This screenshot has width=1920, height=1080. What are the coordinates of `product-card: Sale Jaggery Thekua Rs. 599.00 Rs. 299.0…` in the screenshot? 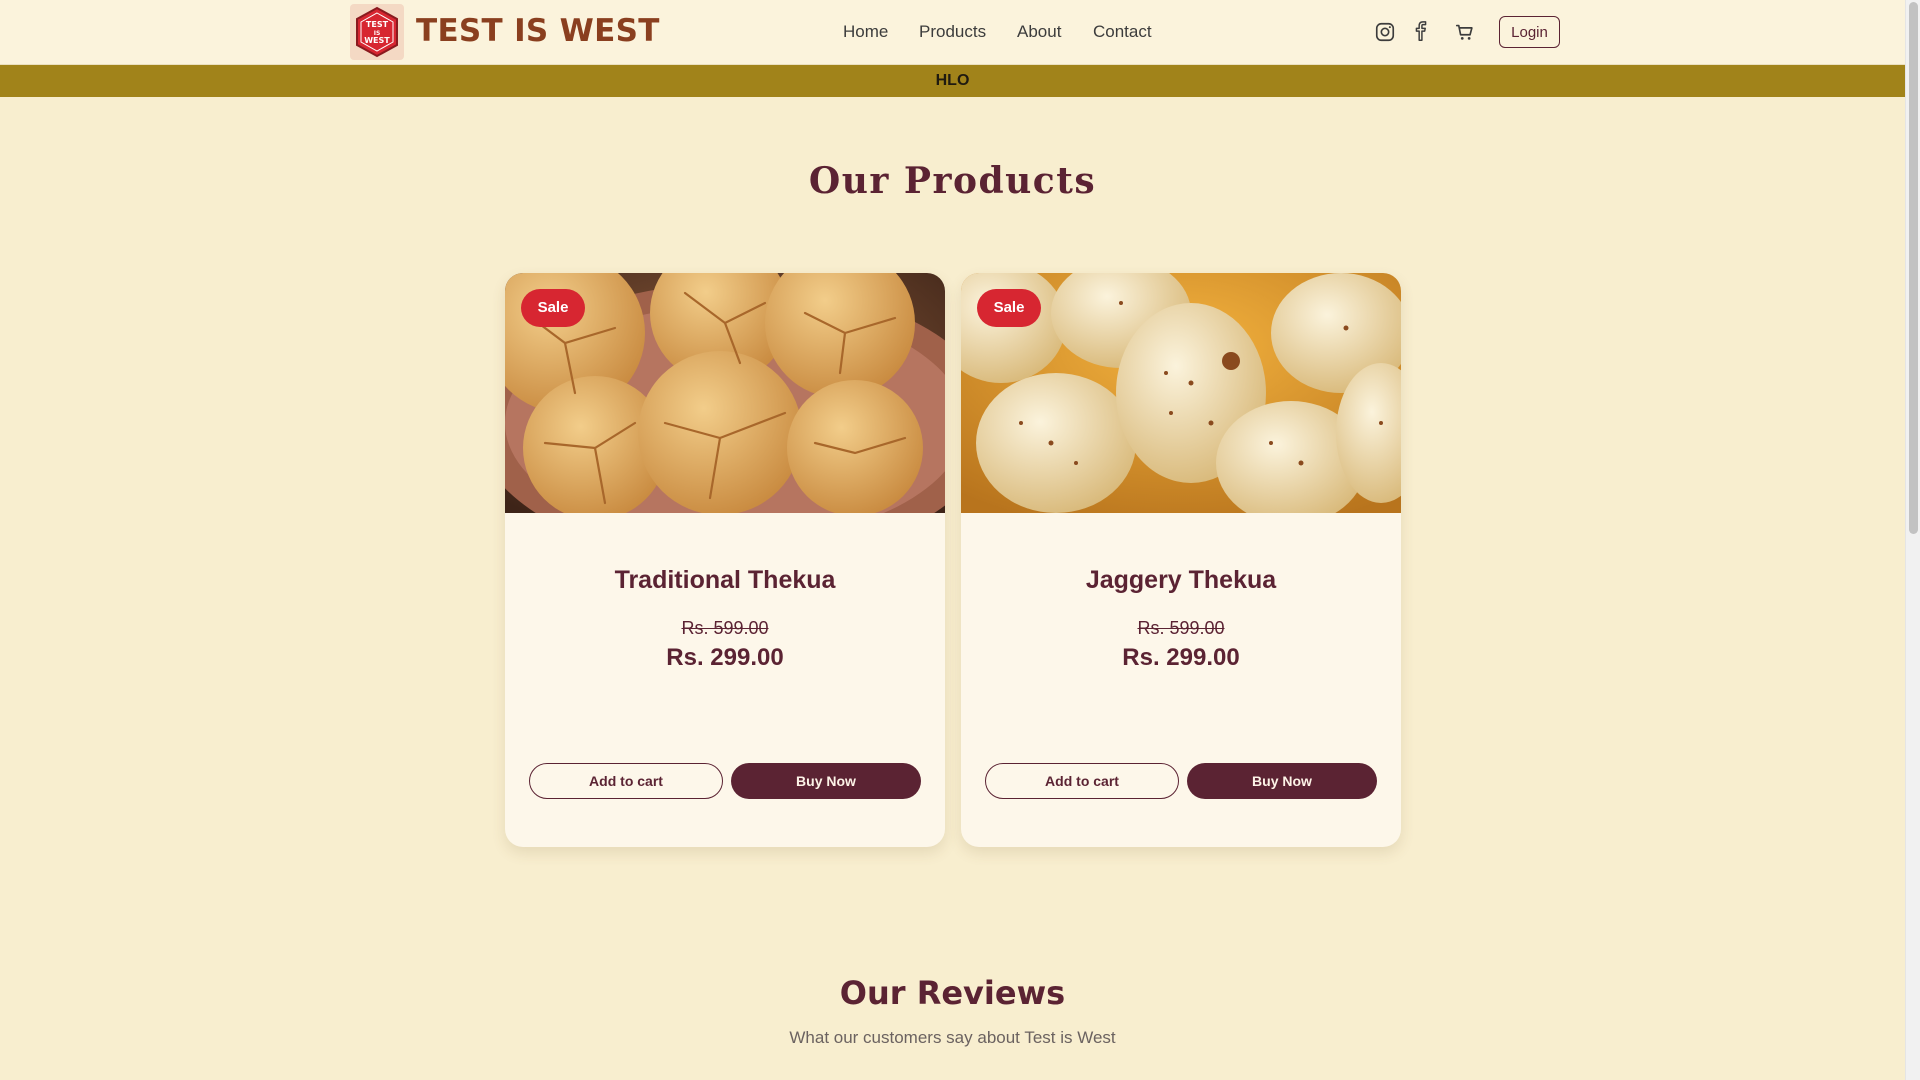 It's located at (1181, 560).